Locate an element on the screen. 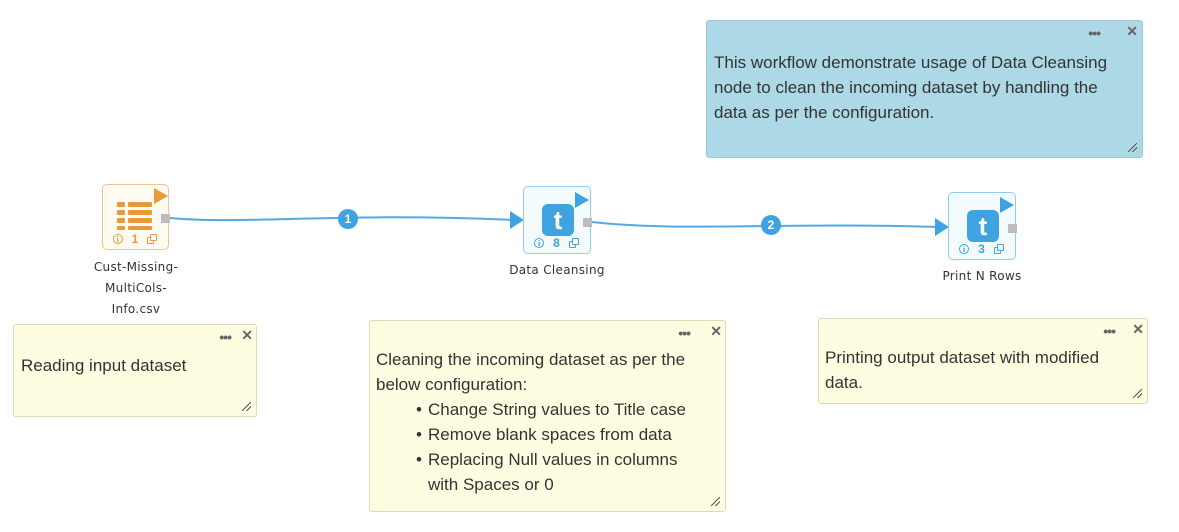 The image size is (1179, 532). note-reading: ••• ✕ Reading input dataset is located at coordinates (135, 370).